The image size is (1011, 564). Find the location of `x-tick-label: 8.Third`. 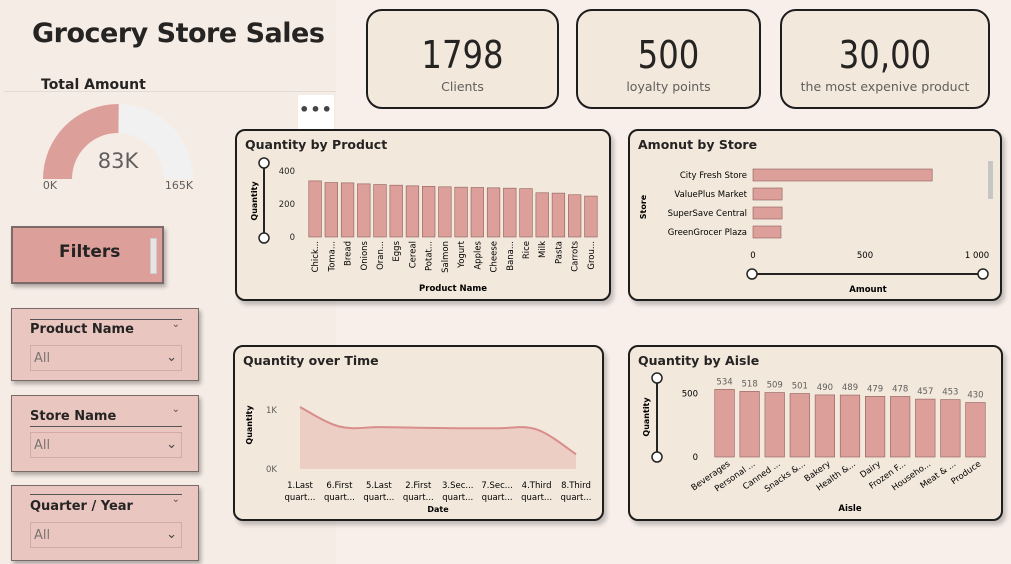

x-tick-label: 8.Third is located at coordinates (576, 486).